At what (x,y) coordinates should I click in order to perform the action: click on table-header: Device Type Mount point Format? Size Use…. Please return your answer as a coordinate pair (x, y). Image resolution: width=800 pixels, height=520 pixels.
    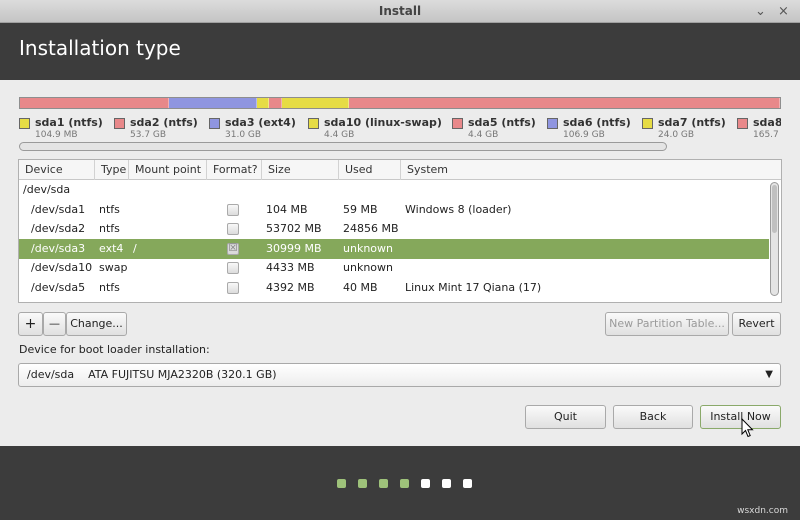
    Looking at the image, I should click on (400, 170).